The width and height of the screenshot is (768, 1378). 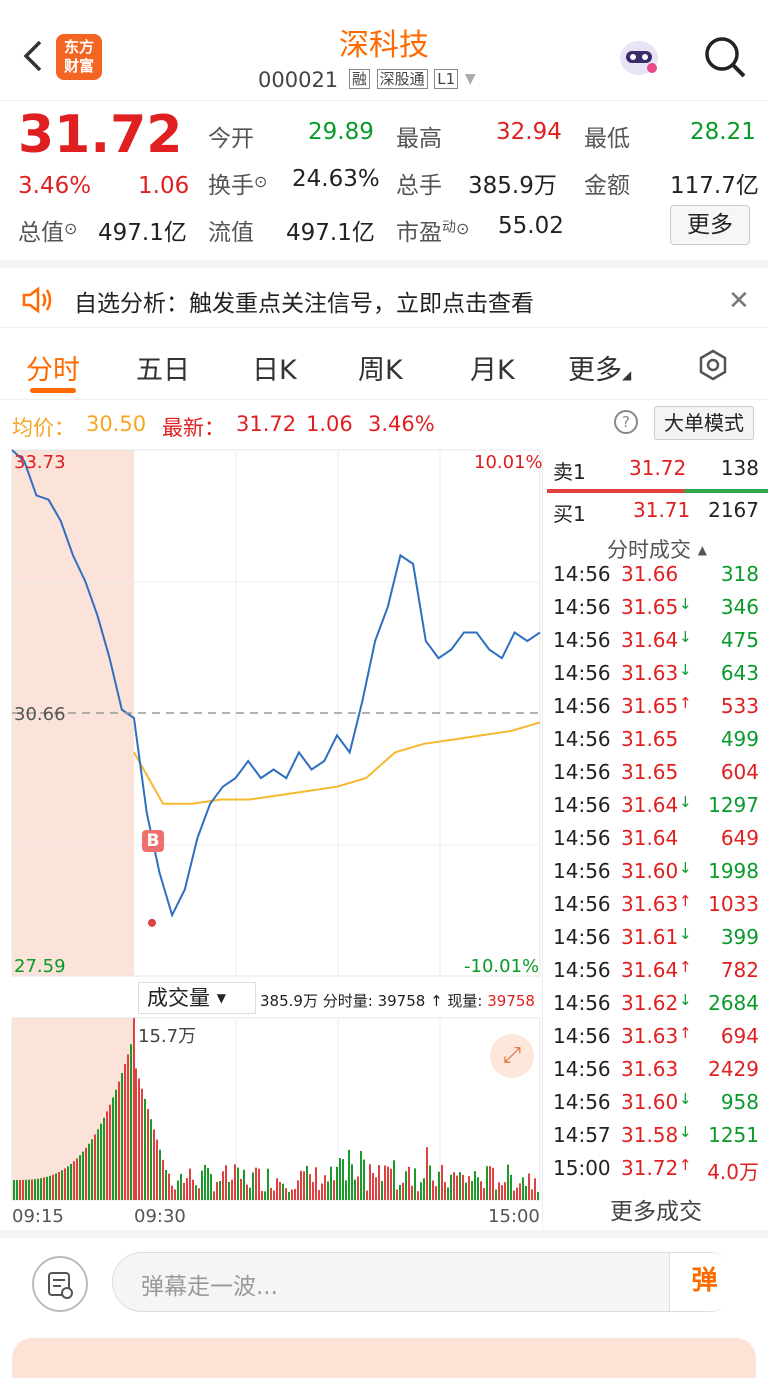 I want to click on more-trades-button: 更多成交, so click(x=655, y=1209).